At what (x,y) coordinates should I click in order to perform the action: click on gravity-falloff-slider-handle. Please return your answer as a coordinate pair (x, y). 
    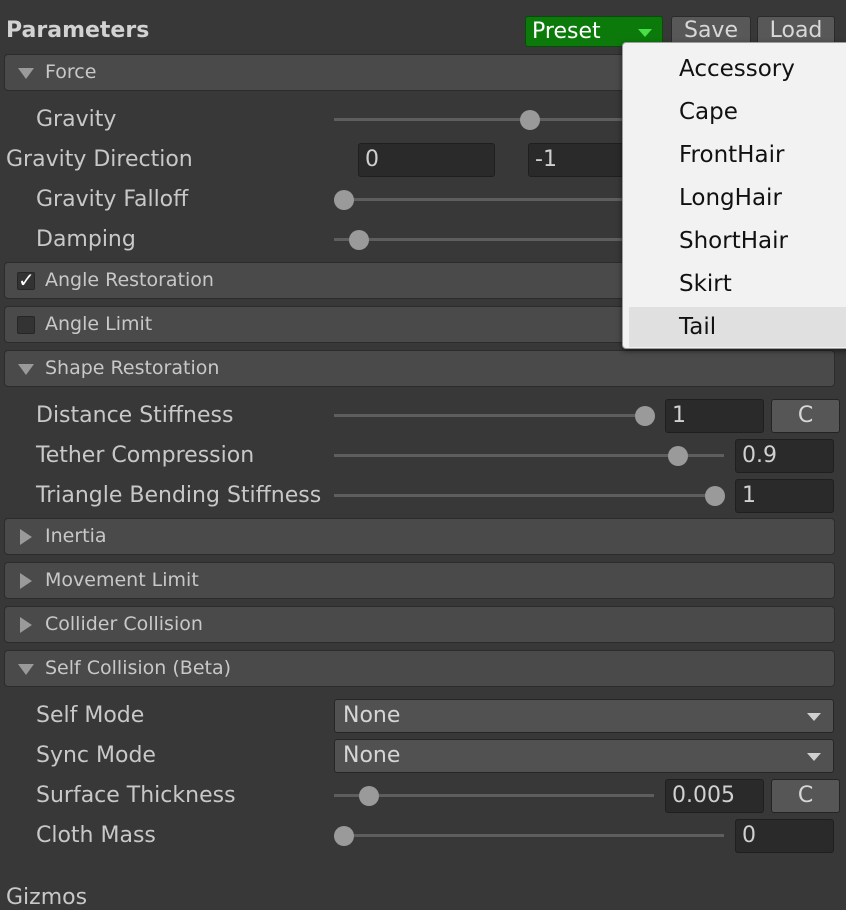
    Looking at the image, I should click on (344, 200).